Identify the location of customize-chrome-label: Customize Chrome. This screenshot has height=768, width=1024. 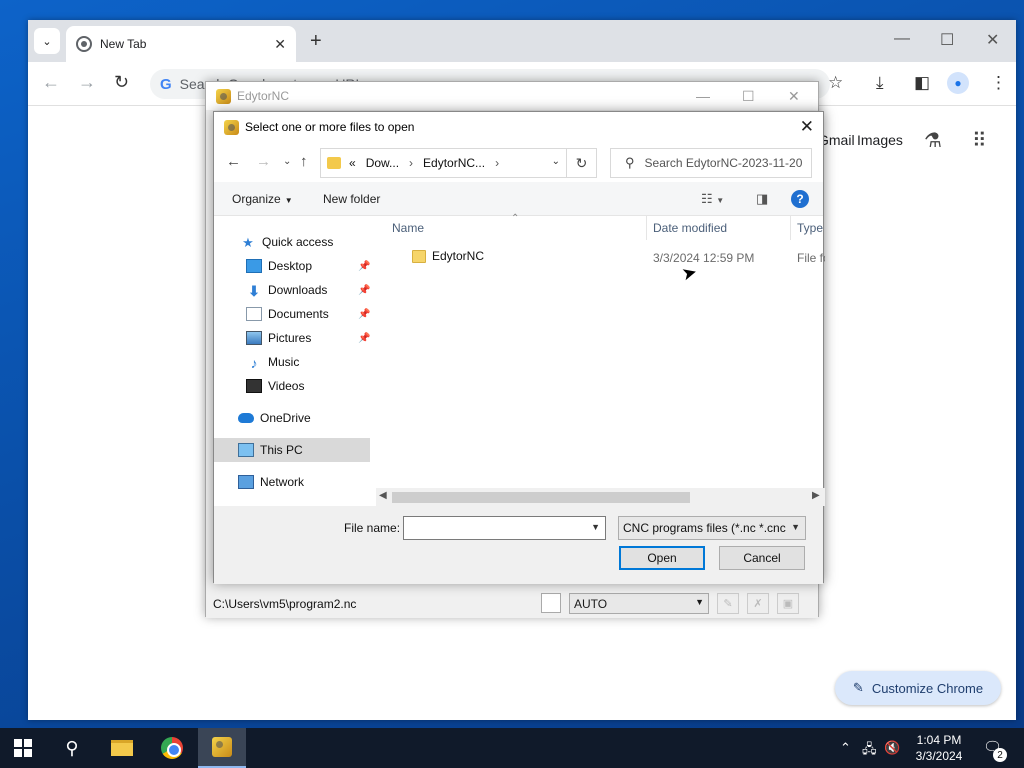
(927, 688).